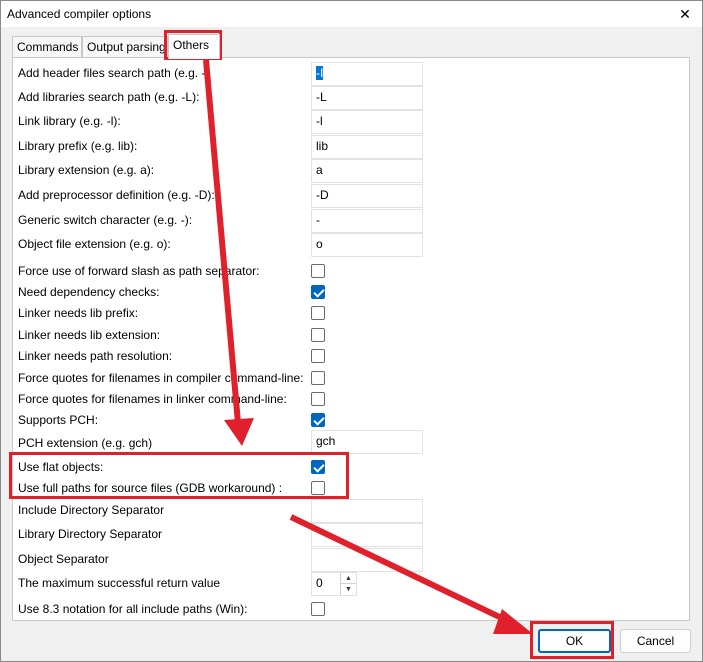  I want to click on pch-extension-input: gch, so click(367, 442).